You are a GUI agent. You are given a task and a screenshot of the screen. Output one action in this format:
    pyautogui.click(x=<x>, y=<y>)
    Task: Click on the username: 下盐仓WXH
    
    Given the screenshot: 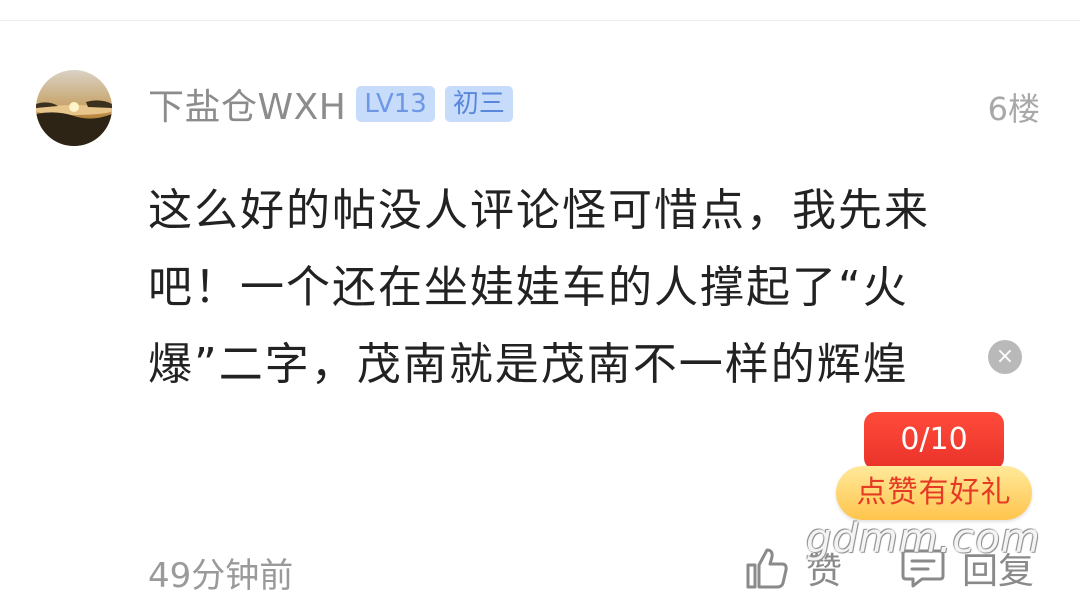 What is the action you would take?
    pyautogui.click(x=247, y=104)
    